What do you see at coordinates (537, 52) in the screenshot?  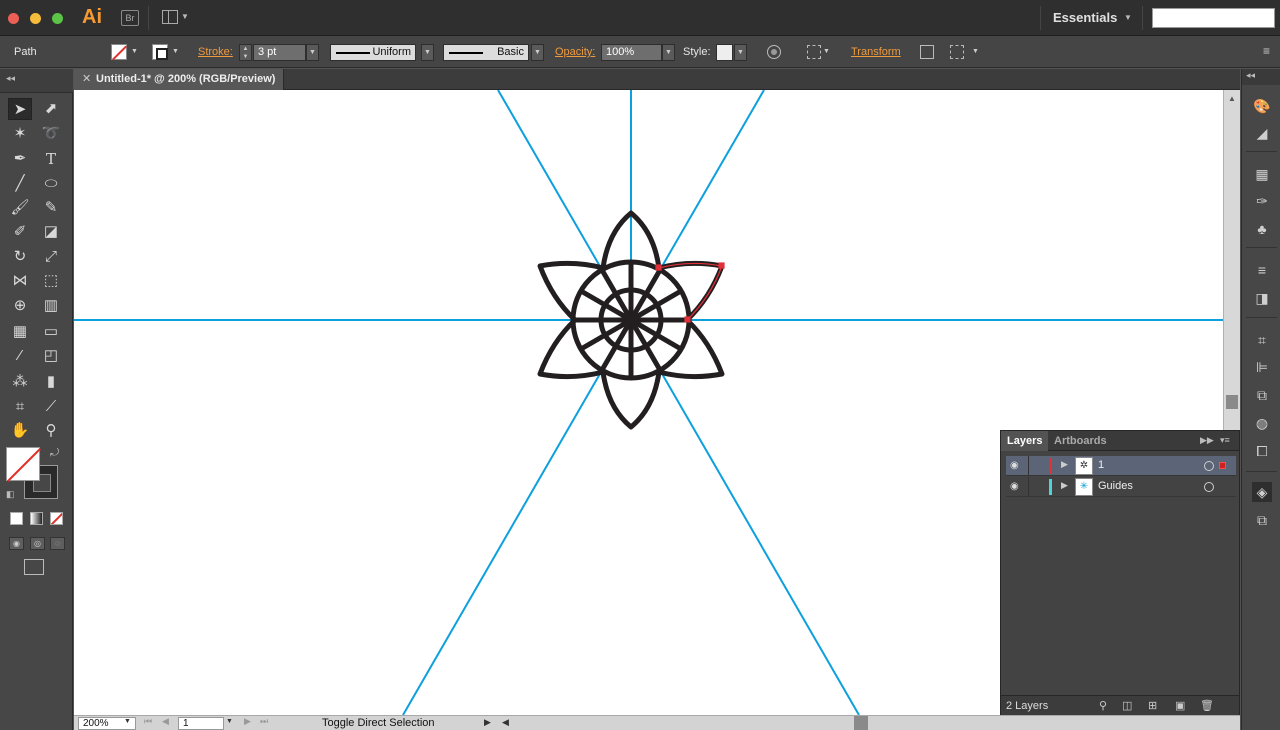 I see `brush-dropdown: ▼` at bounding box center [537, 52].